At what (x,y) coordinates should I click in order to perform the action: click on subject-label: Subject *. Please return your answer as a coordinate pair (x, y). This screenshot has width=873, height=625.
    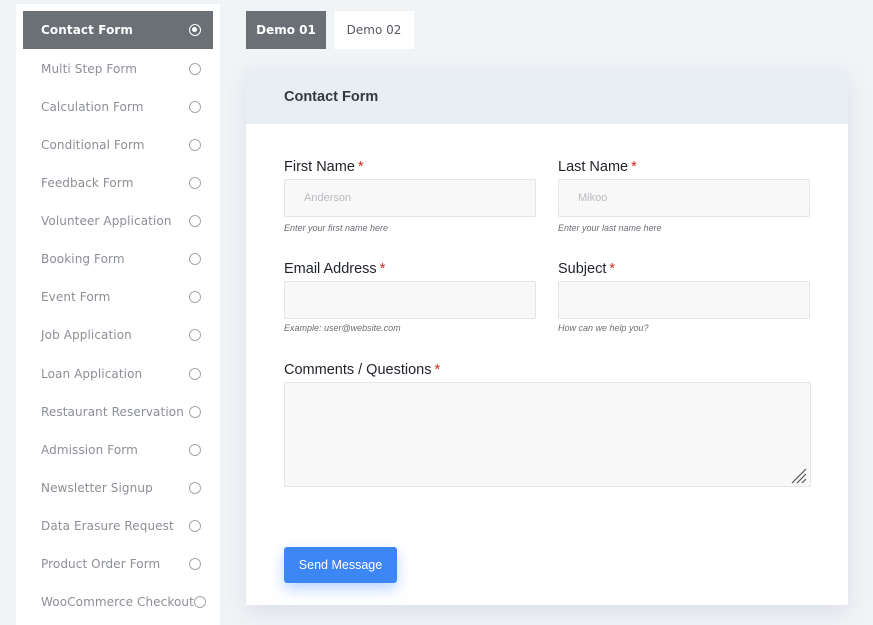
    Looking at the image, I should click on (586, 269).